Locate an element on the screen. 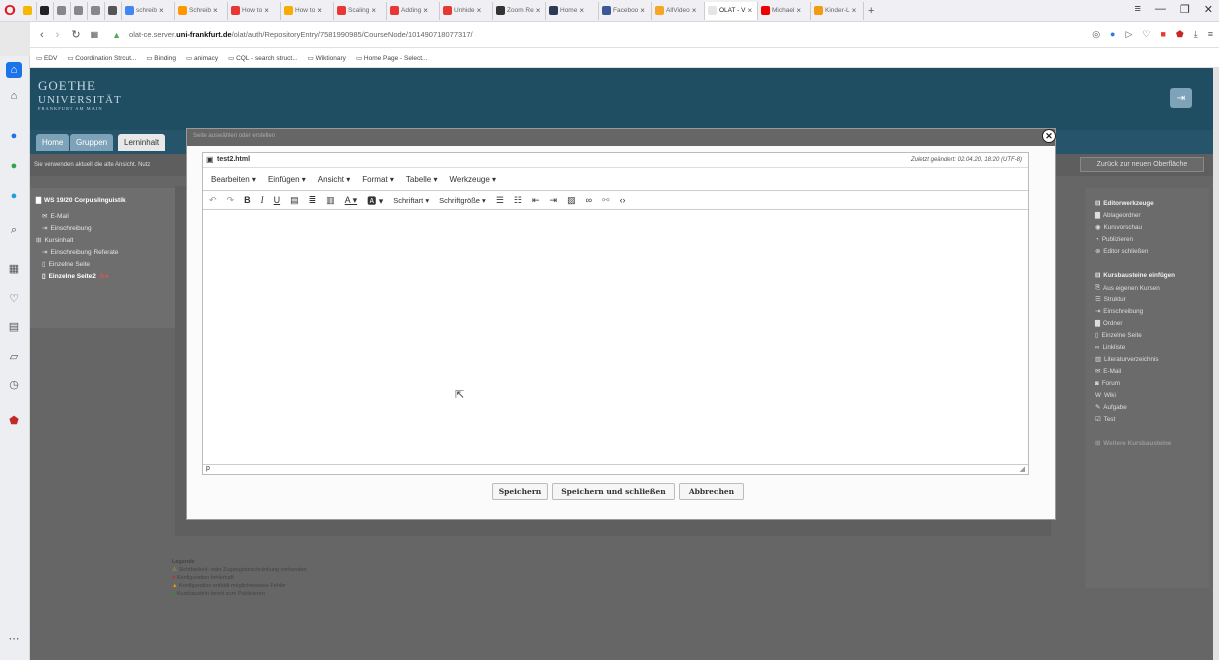 The height and width of the screenshot is (660, 1219). menu-item-single-page: ▯ Einzelne Seite is located at coordinates (66, 264).